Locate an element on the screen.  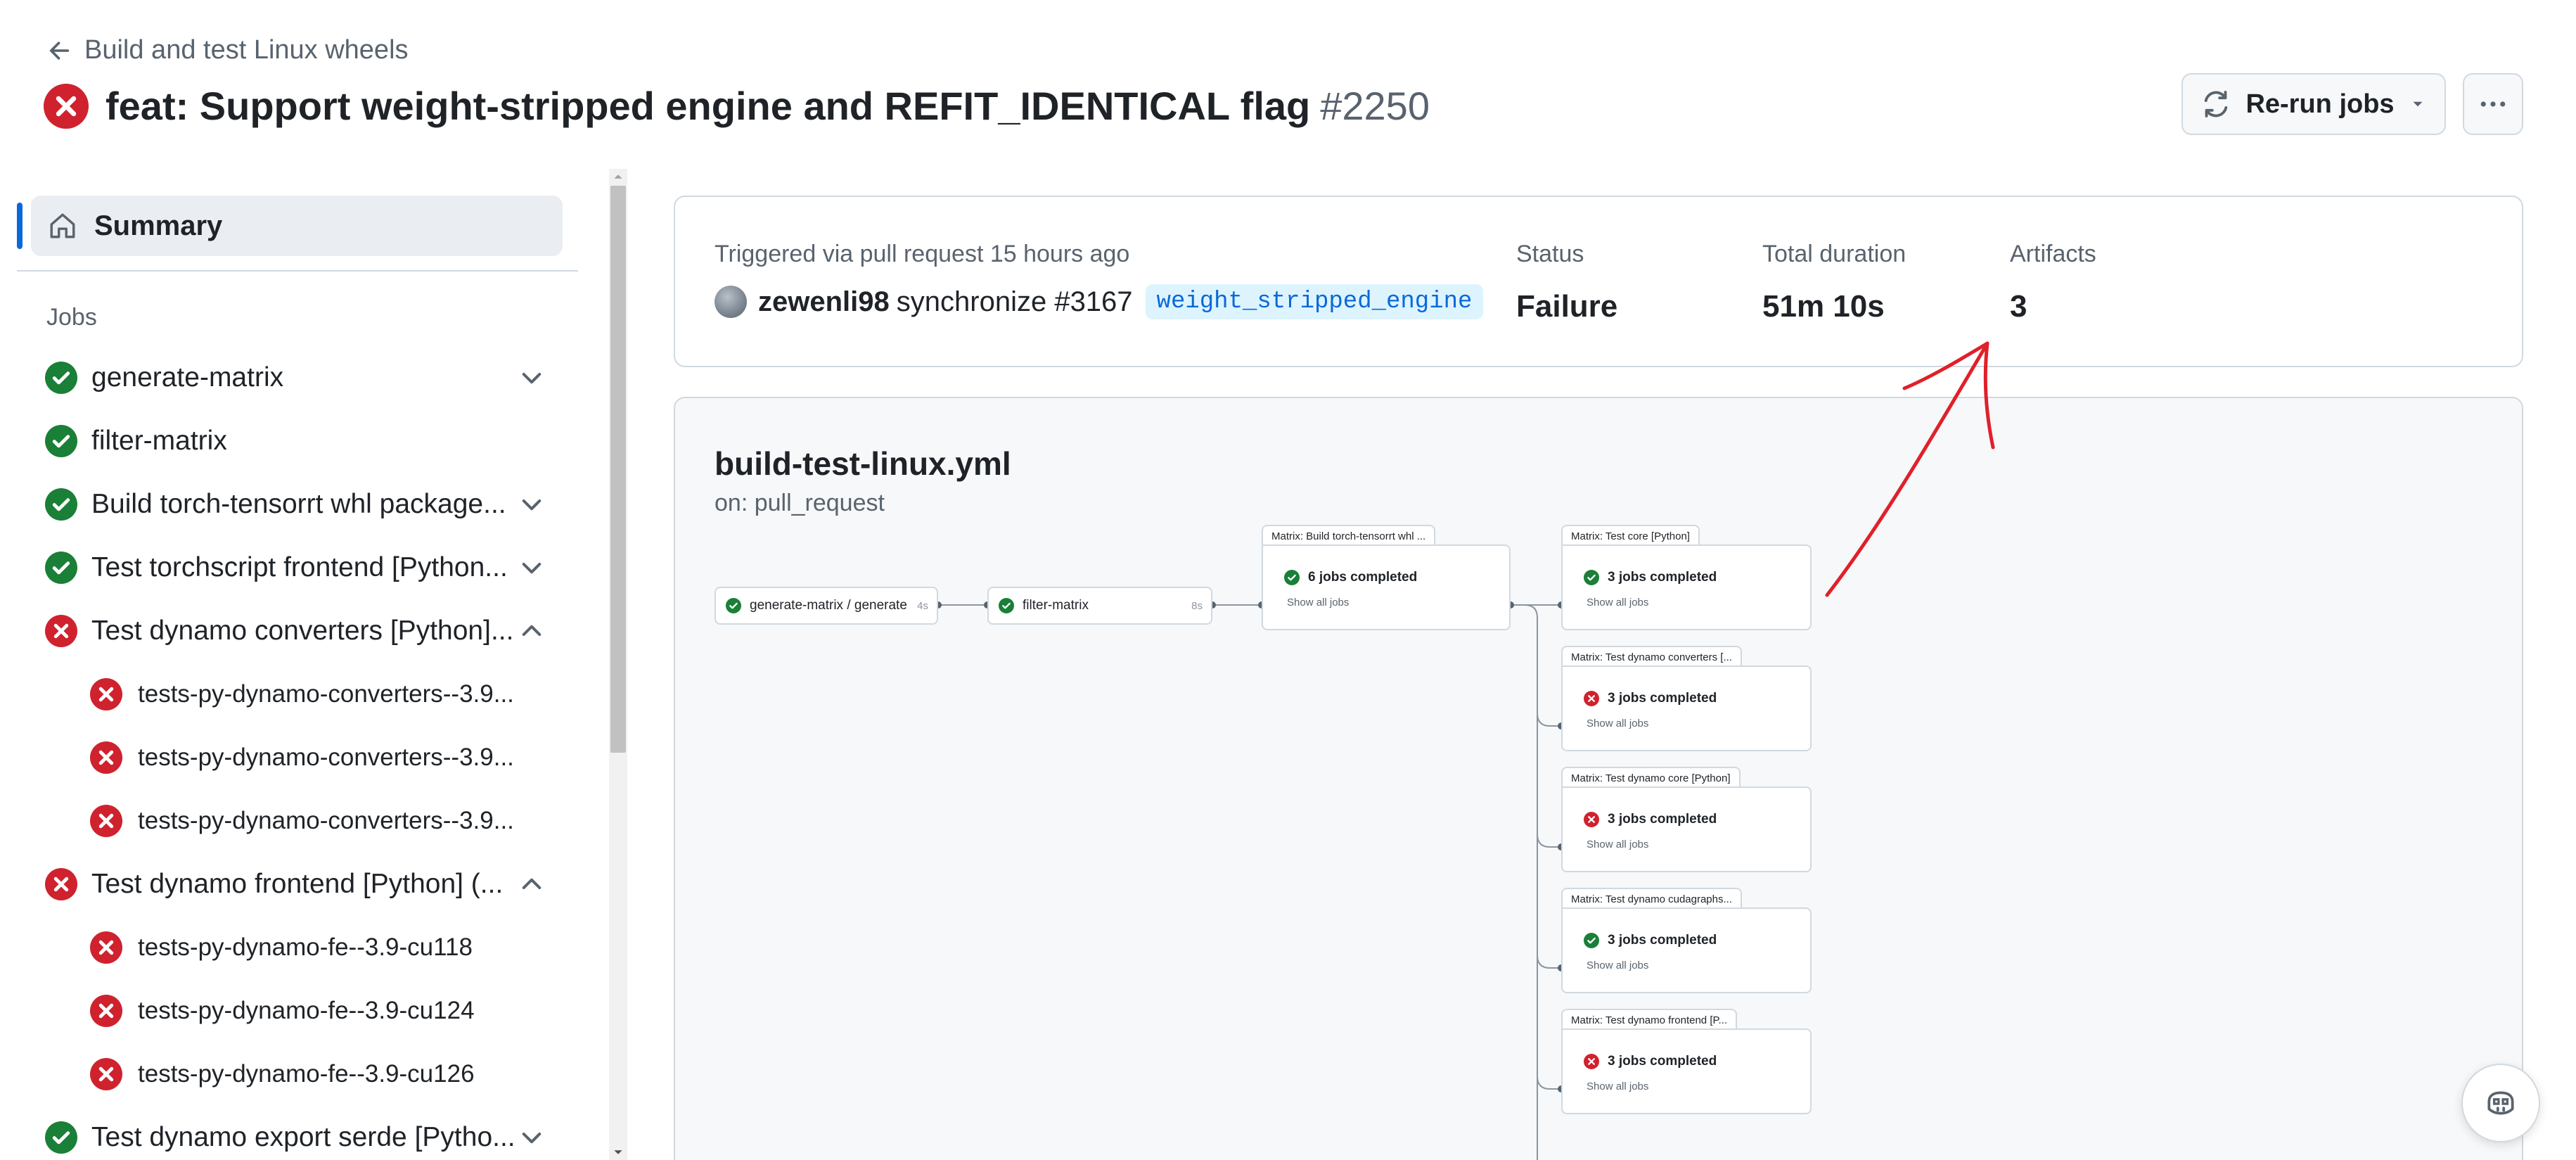
job-node-generate-matrix: generate-matrix / generate 4s is located at coordinates (826, 606).